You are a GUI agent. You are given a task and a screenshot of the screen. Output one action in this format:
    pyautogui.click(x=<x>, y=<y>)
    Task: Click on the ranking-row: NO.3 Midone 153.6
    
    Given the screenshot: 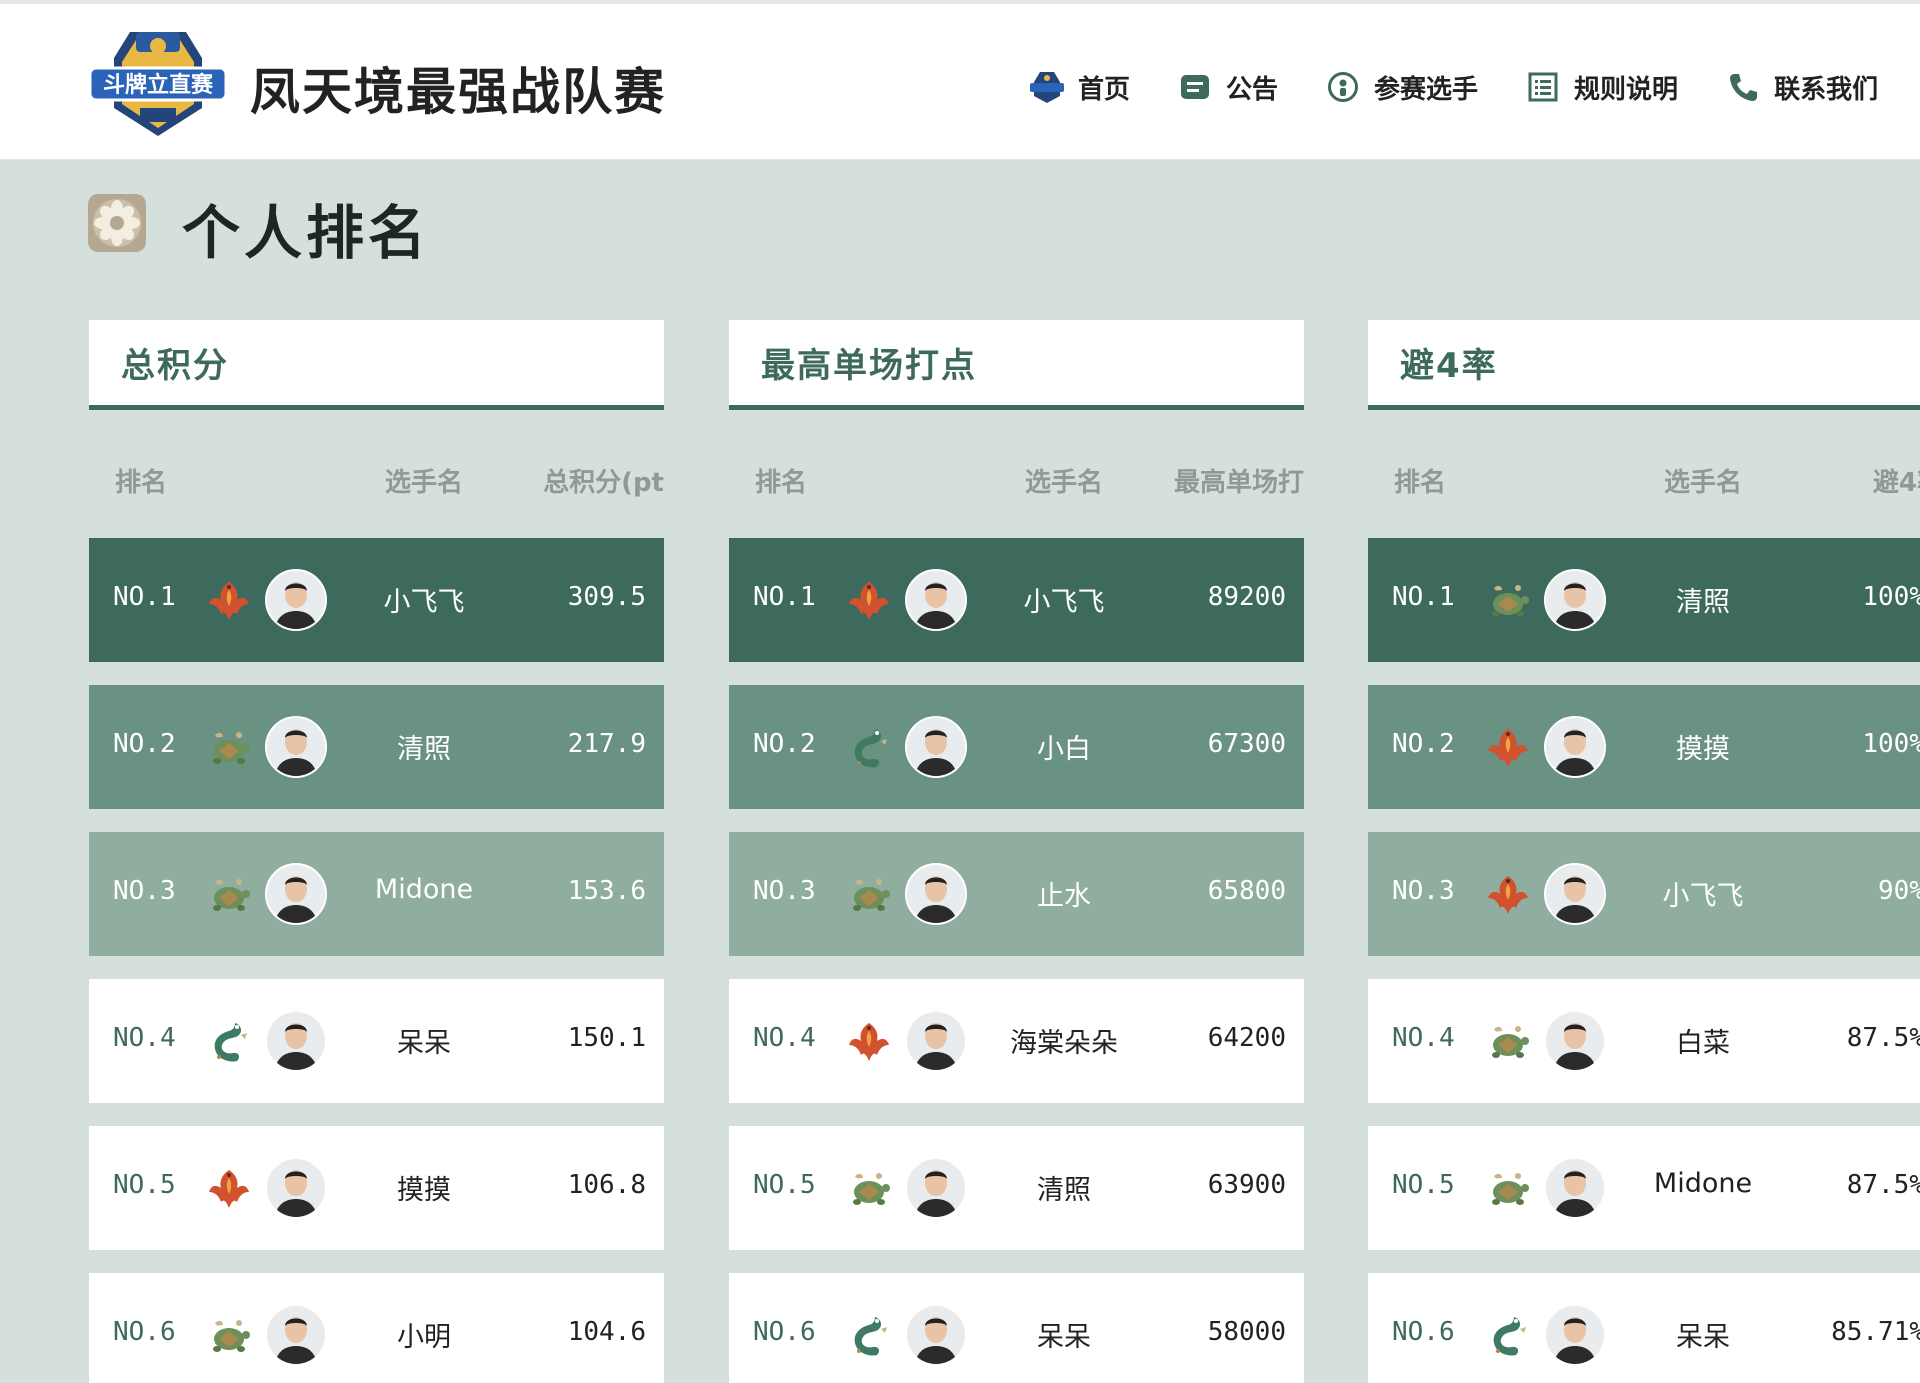 What is the action you would take?
    pyautogui.click(x=376, y=894)
    